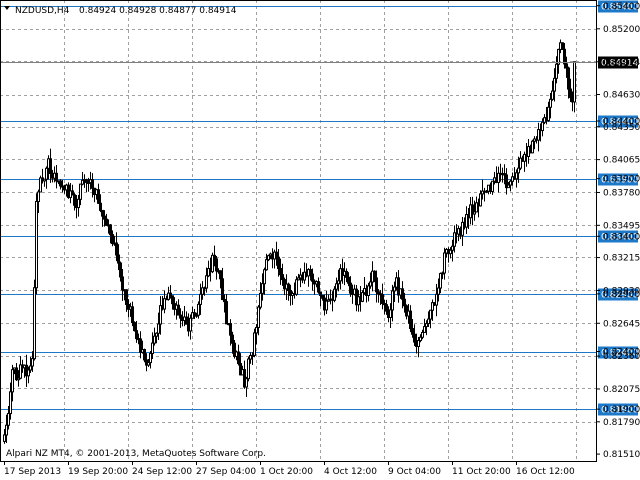 The height and width of the screenshot is (480, 640). Describe the element at coordinates (621, 96) in the screenshot. I see `price-tick-label: 0.84630` at that location.